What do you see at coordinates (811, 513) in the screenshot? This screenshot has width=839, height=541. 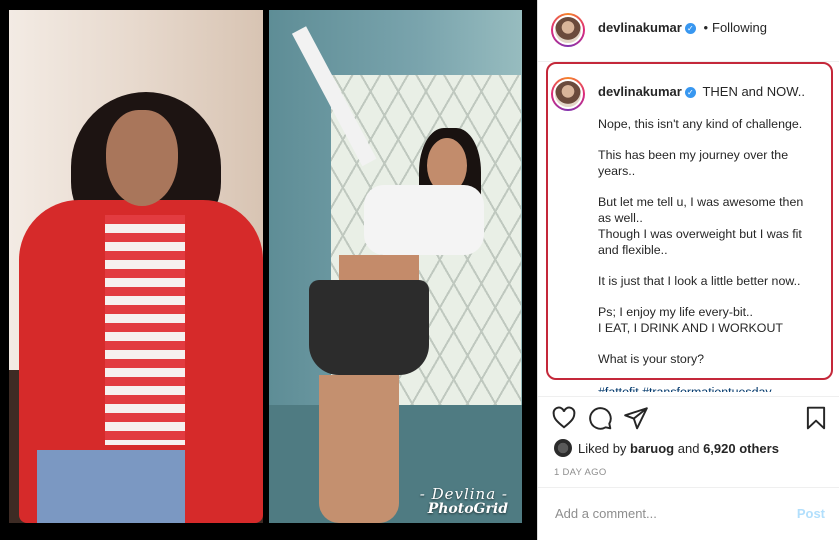 I see `post-comment-button: Post` at bounding box center [811, 513].